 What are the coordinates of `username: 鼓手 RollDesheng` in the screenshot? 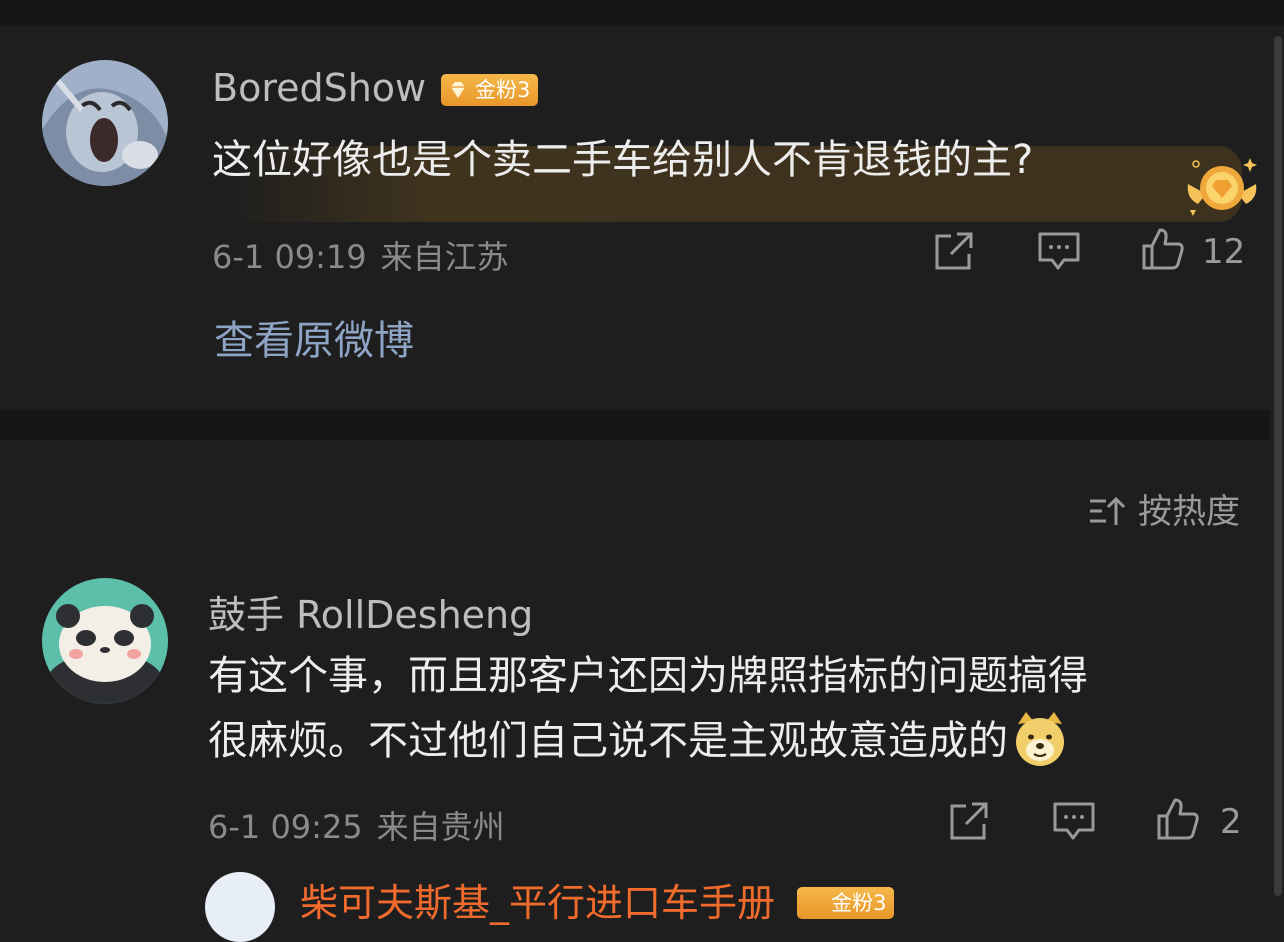 It's located at (370, 611).